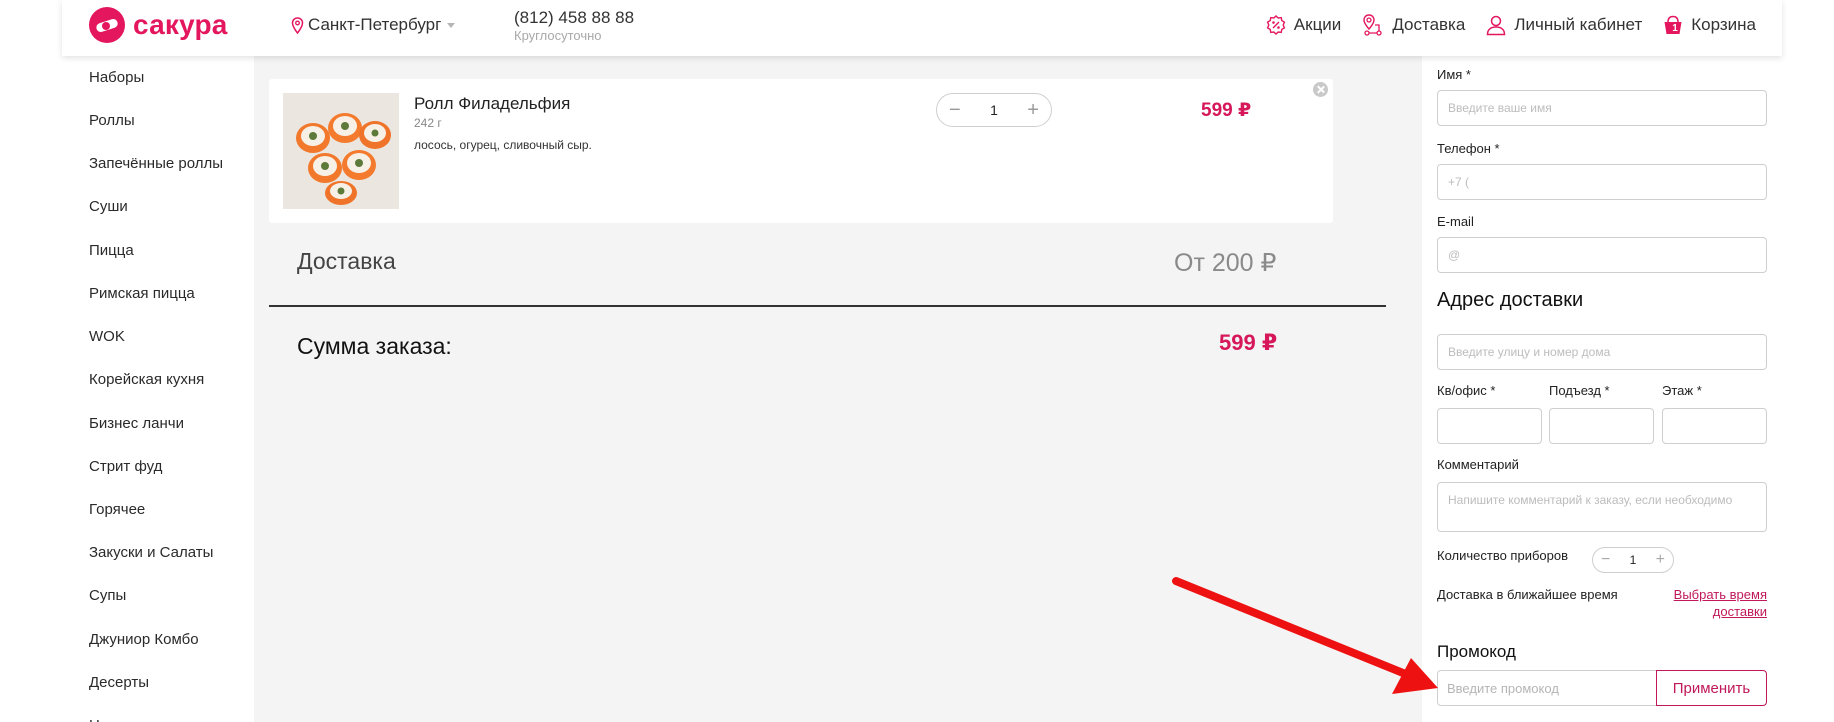 The image size is (1834, 722). Describe the element at coordinates (1372, 25) in the screenshot. I see `delivery-pin-icon` at that location.